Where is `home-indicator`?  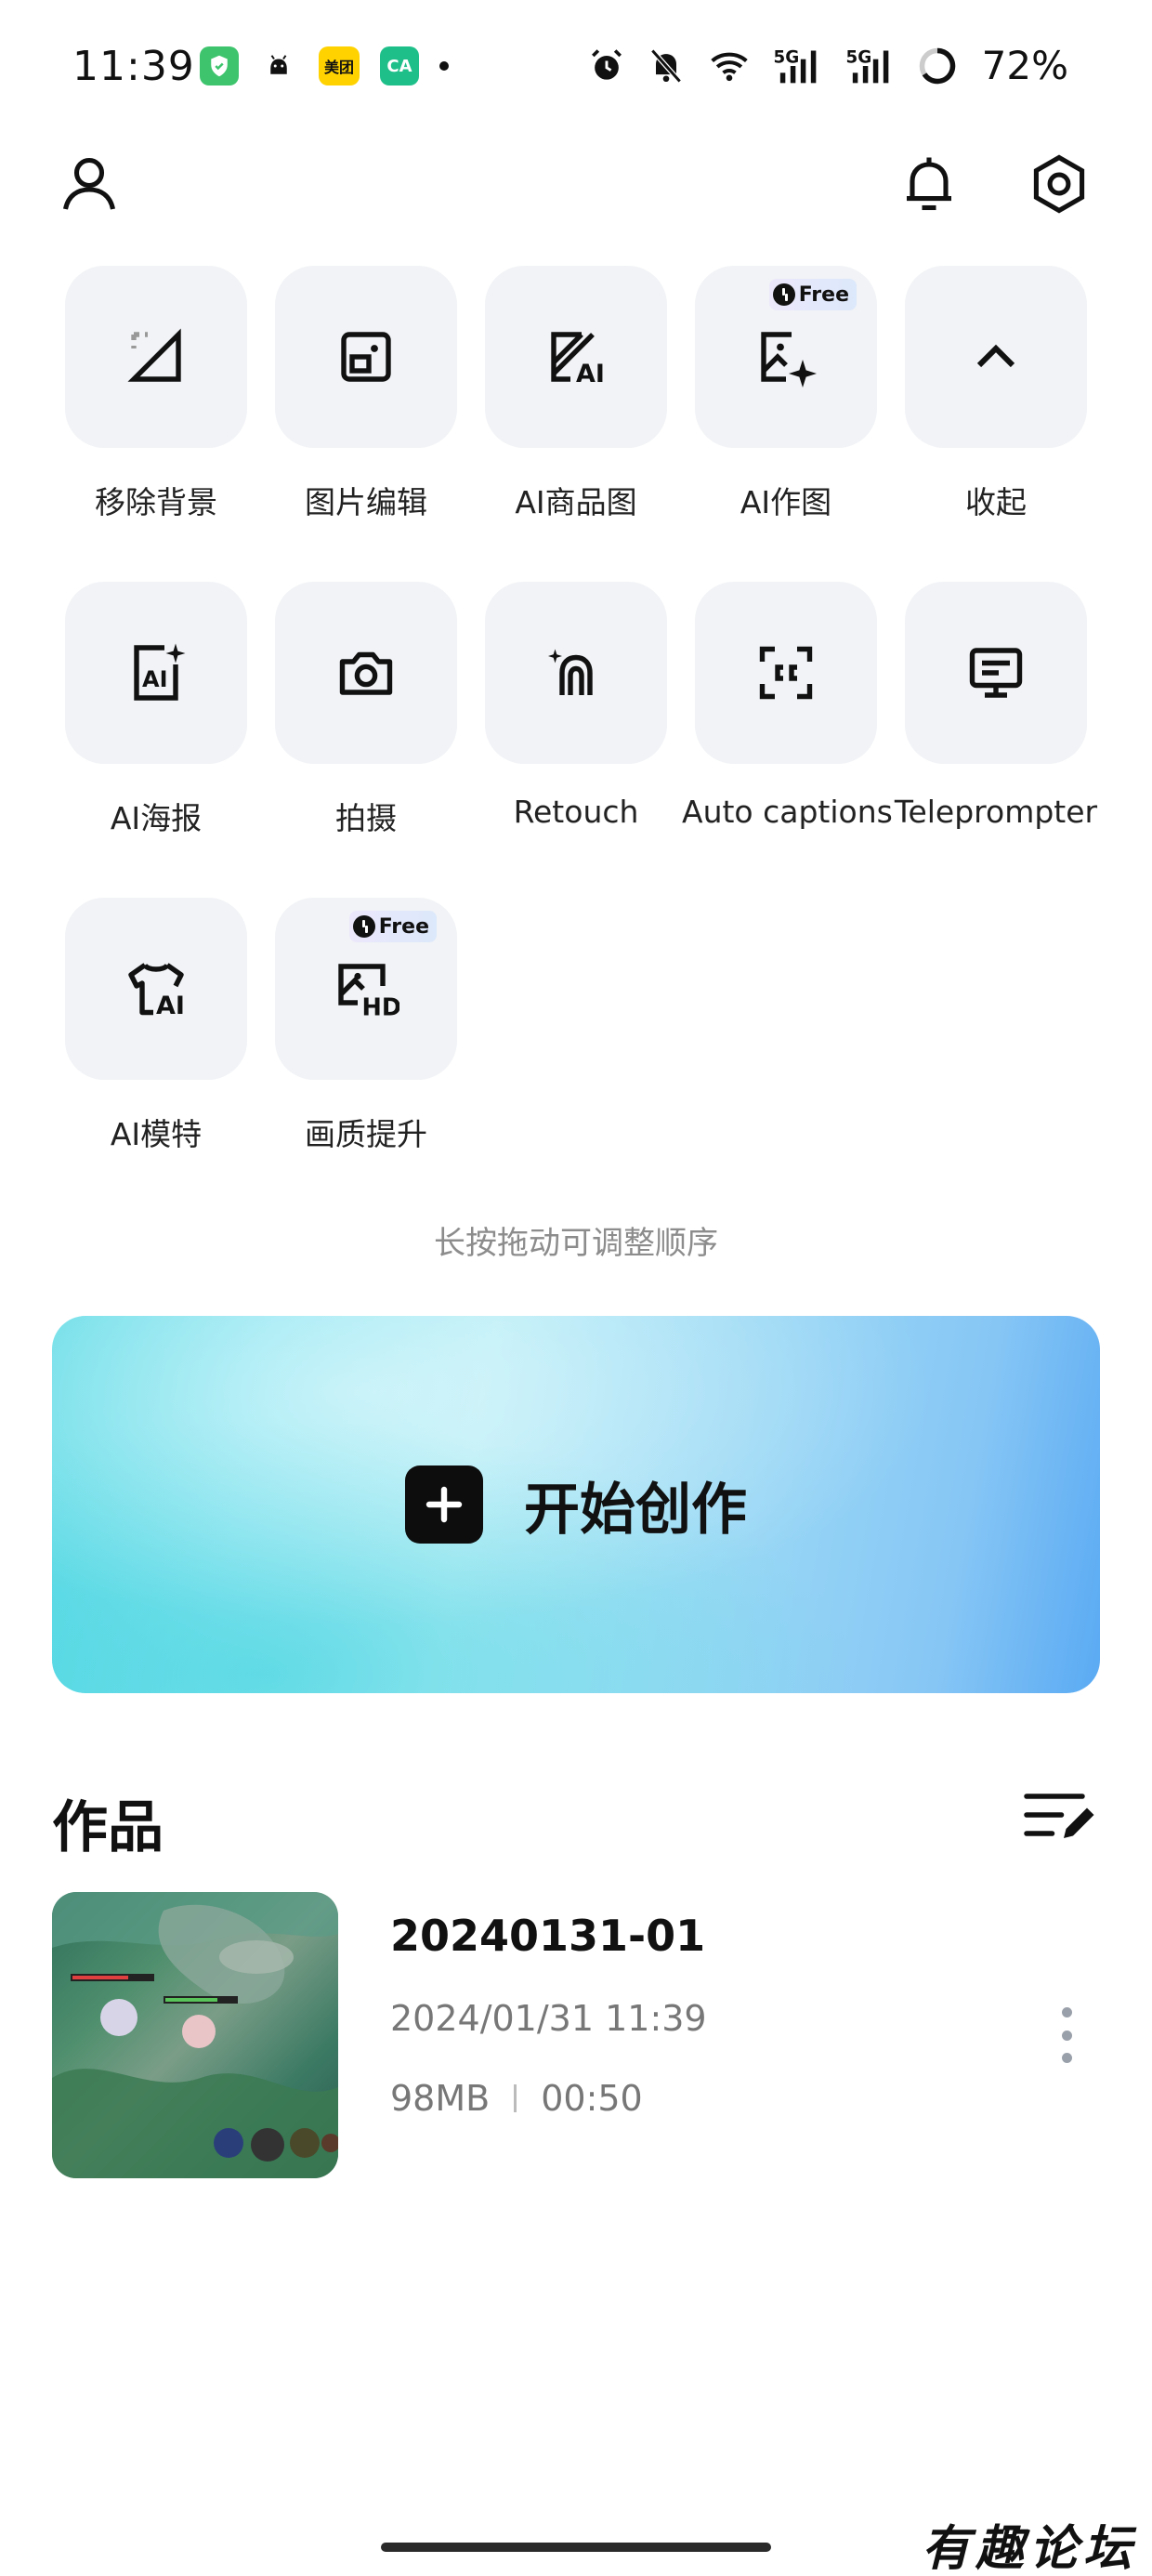
home-indicator is located at coordinates (576, 2547).